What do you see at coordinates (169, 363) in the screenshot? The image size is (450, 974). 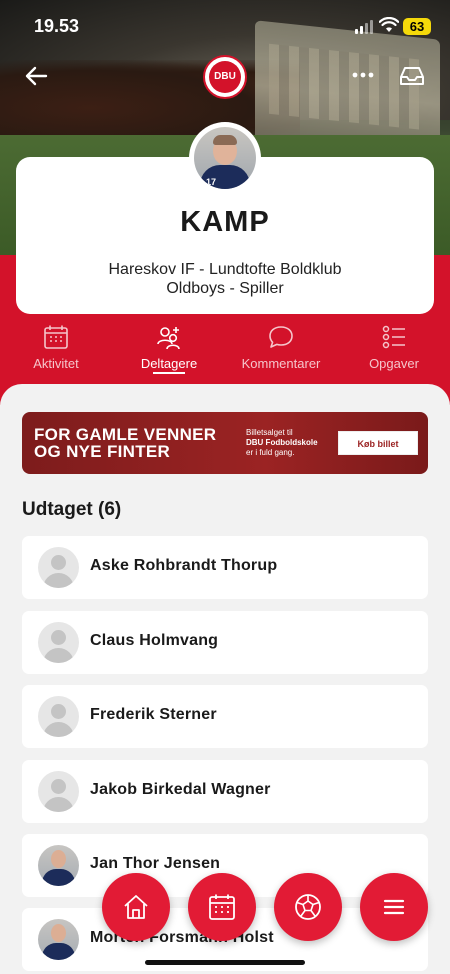 I see `tab-deltagere-label: Deltagere` at bounding box center [169, 363].